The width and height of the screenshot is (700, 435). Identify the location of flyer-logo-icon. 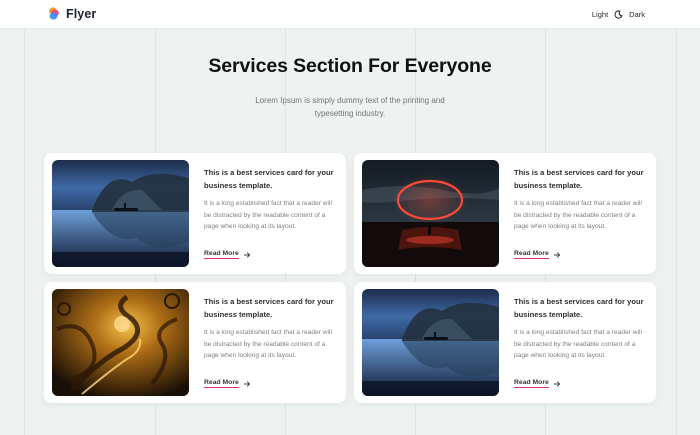
(54, 14).